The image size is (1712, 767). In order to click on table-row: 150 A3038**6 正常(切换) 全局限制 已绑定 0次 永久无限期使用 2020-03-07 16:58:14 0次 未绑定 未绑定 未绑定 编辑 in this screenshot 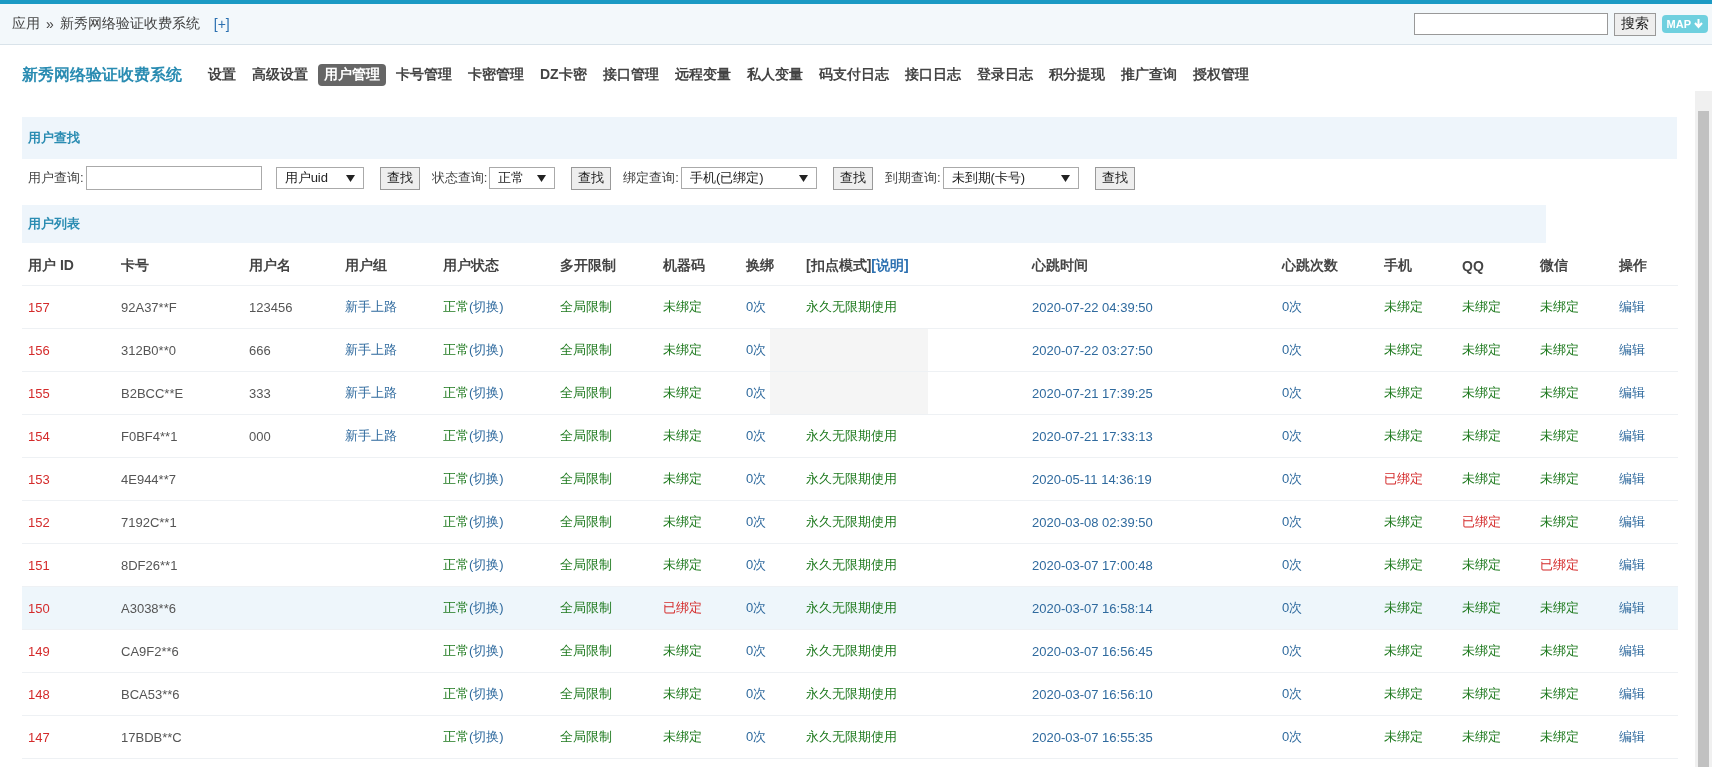, I will do `click(850, 608)`.